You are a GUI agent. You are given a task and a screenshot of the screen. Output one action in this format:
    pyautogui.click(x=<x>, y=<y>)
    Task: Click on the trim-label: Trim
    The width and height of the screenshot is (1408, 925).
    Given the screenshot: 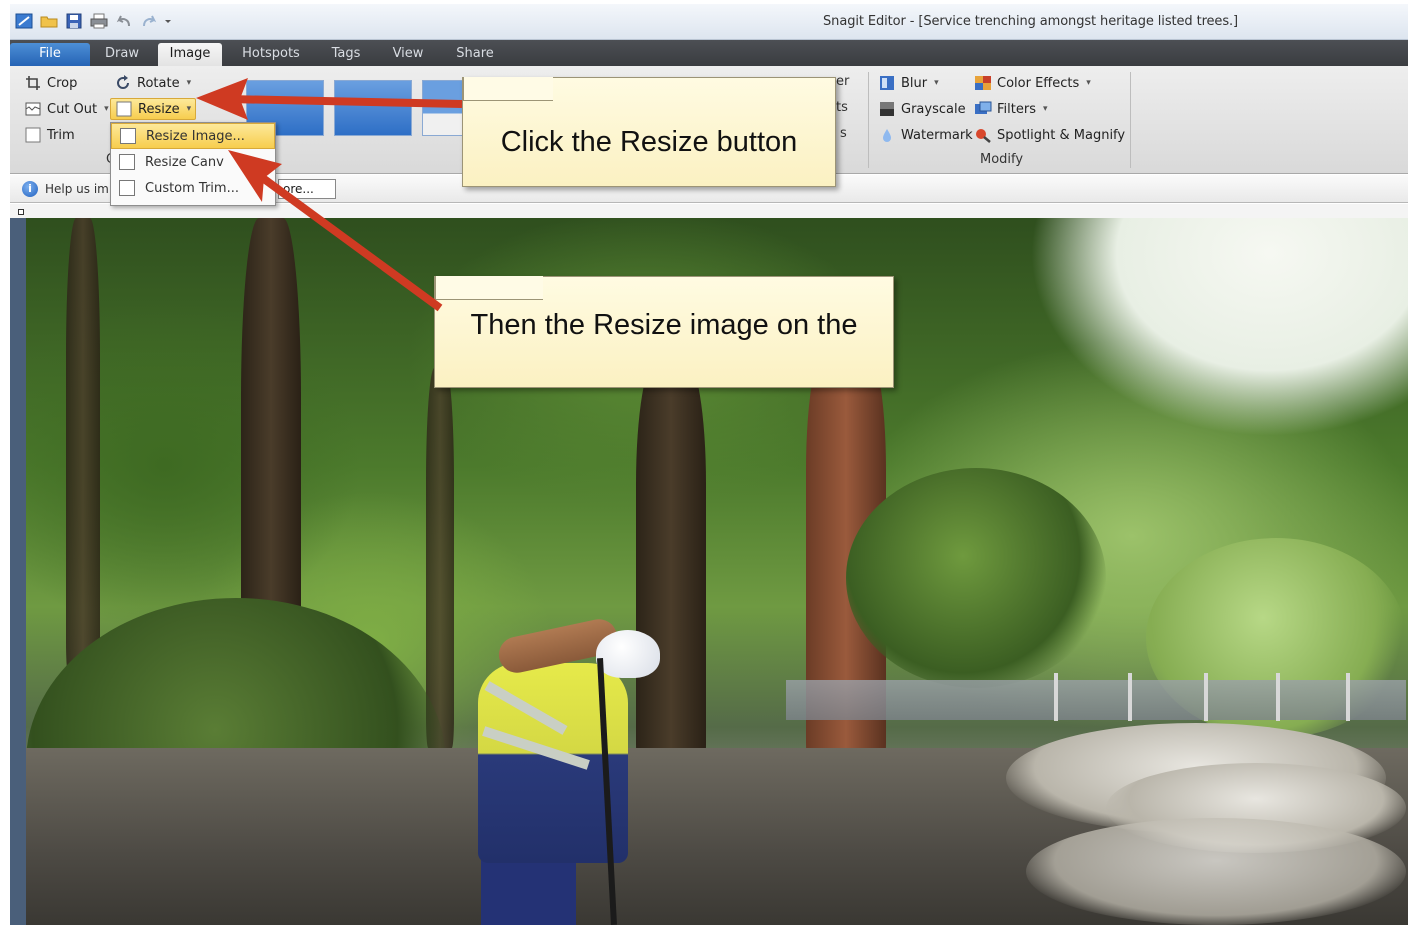 What is the action you would take?
    pyautogui.click(x=61, y=135)
    